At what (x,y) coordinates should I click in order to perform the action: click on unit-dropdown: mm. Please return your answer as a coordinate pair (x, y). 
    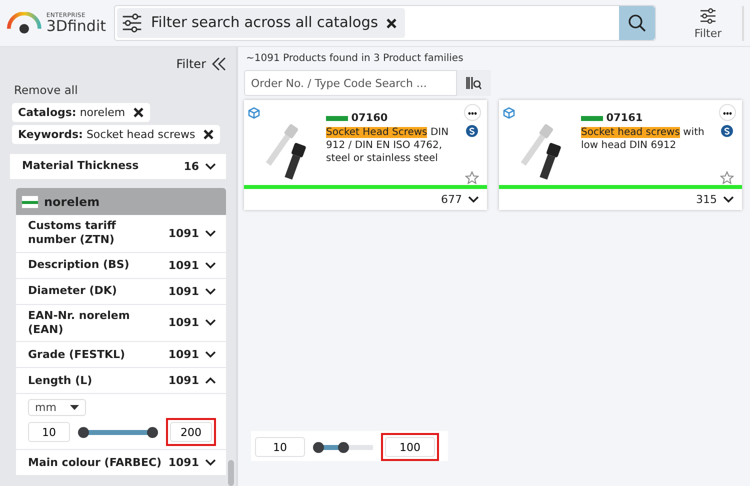
    Looking at the image, I should click on (57, 407).